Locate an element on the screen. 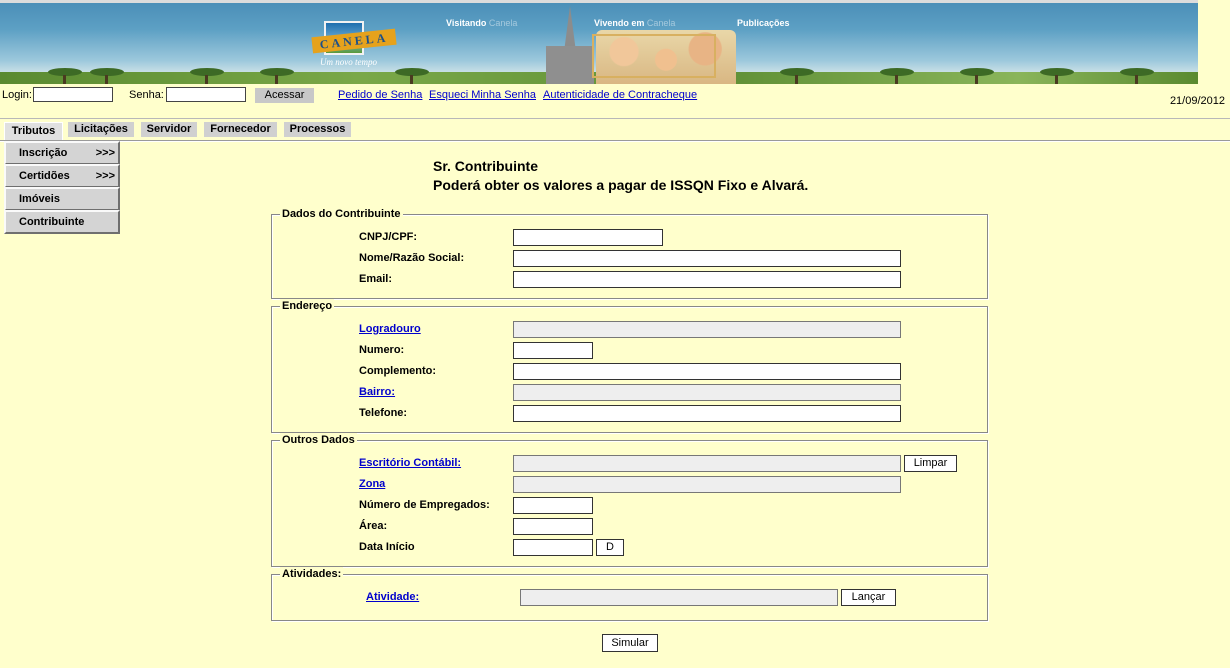 This screenshot has width=1230, height=668. zona-field is located at coordinates (707, 484).